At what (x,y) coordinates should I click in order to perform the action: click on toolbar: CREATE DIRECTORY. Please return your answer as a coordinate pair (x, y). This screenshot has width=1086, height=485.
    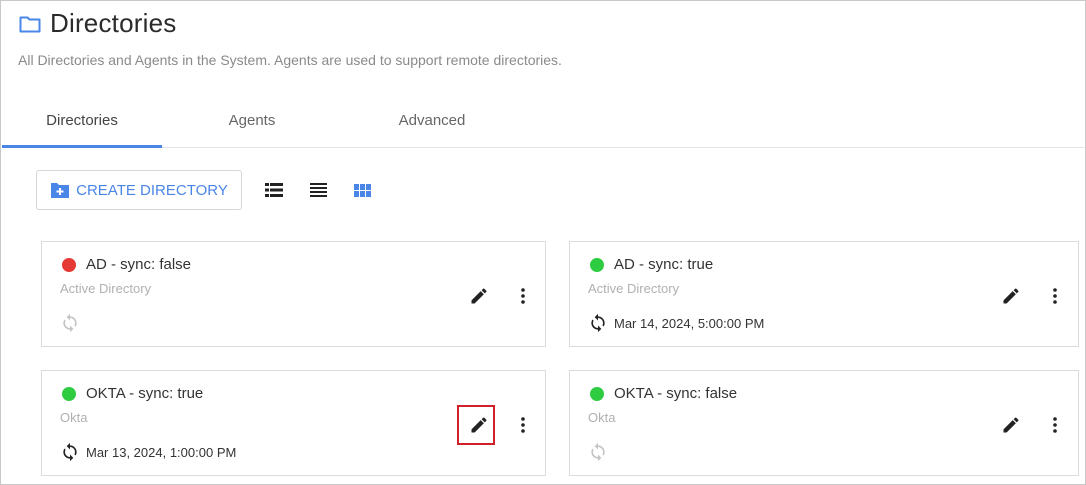
    Looking at the image, I should click on (205, 190).